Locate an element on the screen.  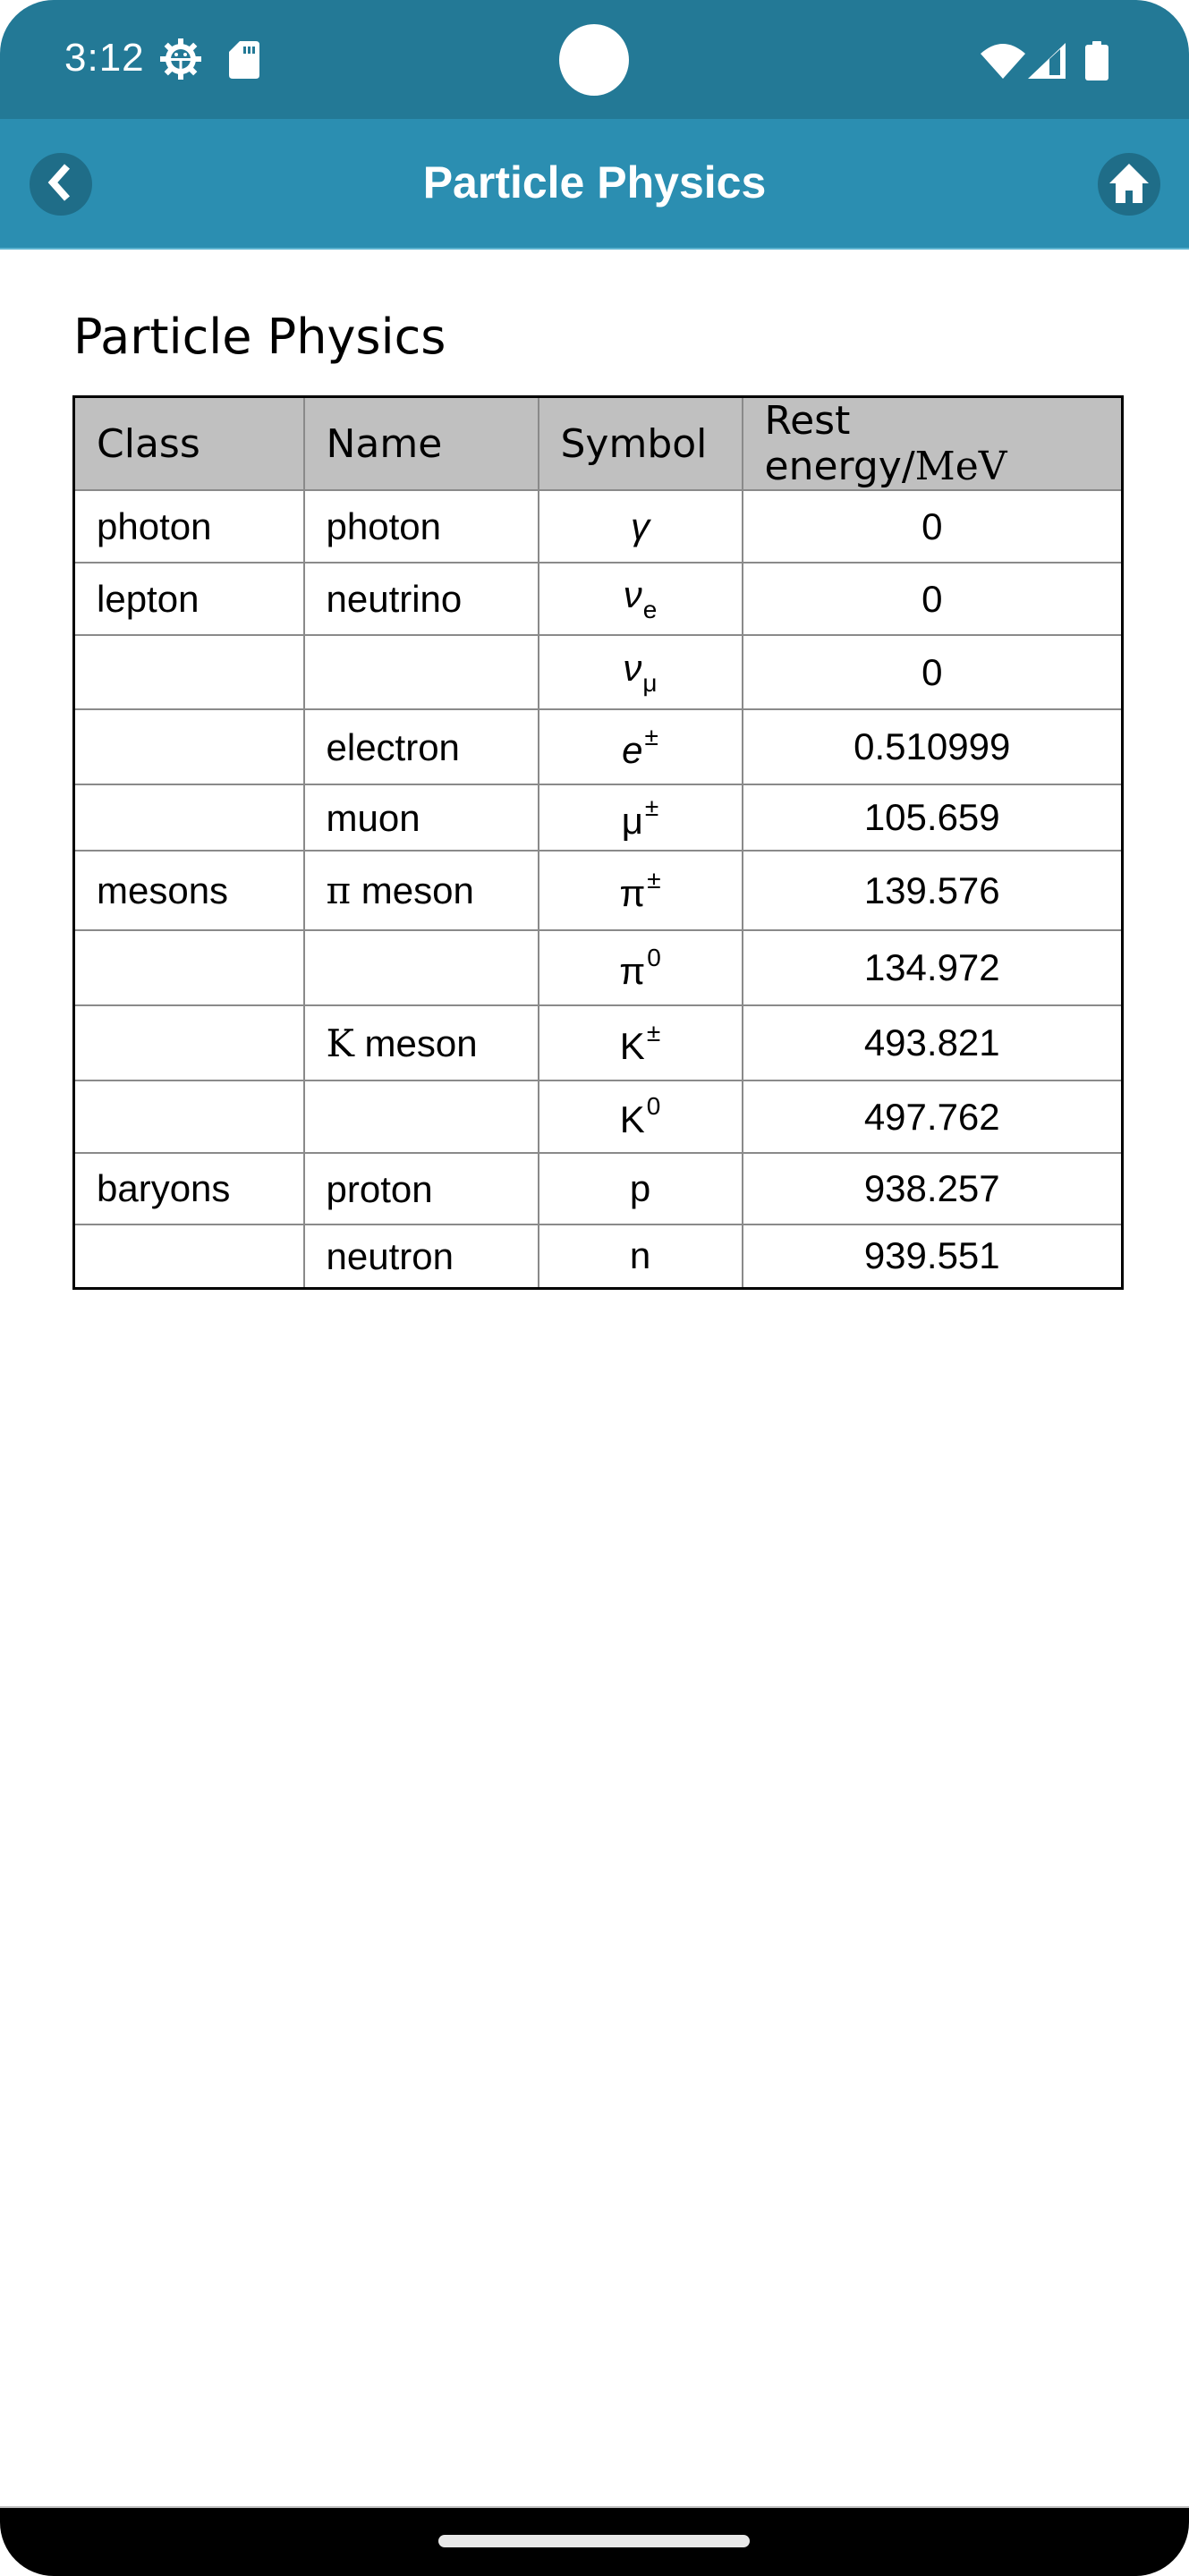
cell-name: proton is located at coordinates (420, 1188).